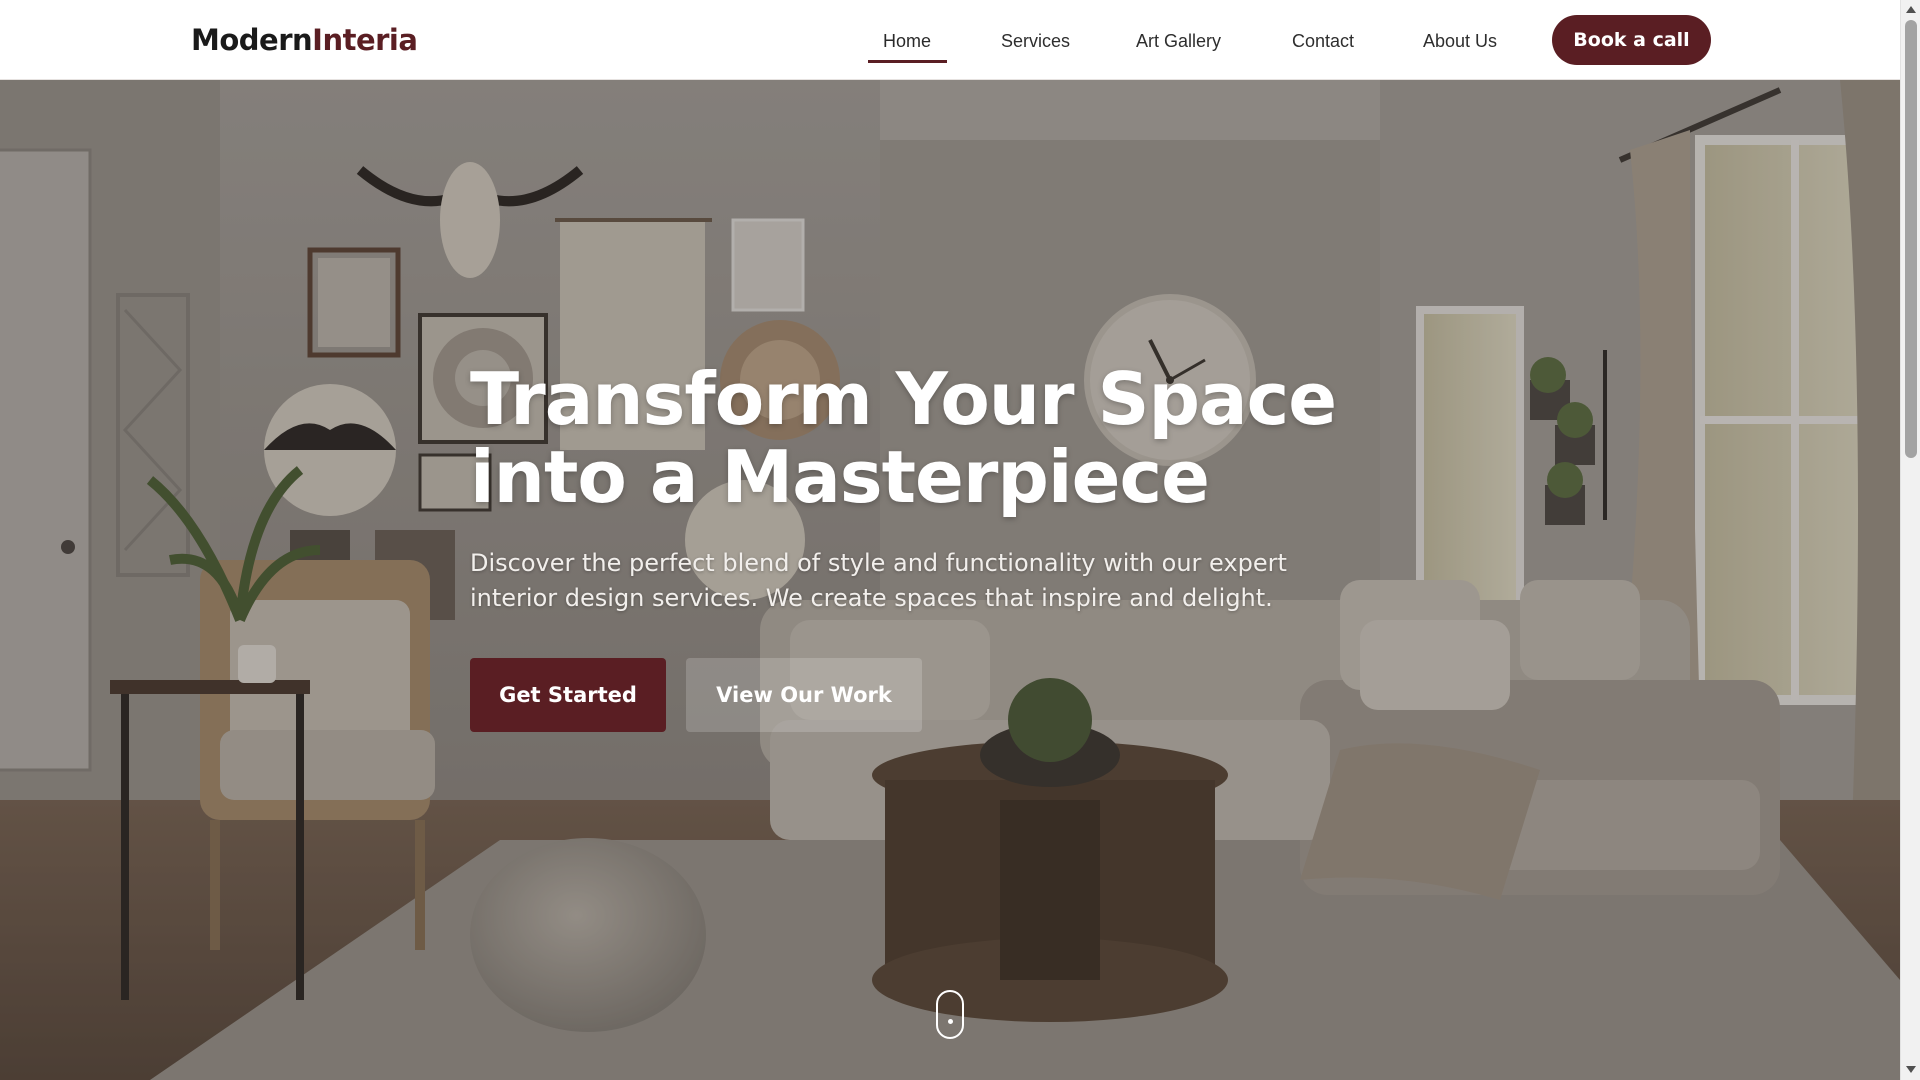  I want to click on nav-item-home: Home, so click(907, 41).